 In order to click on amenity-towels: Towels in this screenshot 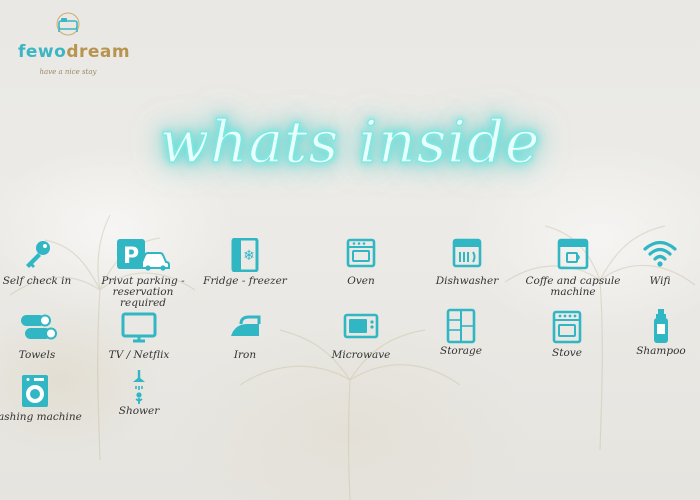, I will do `click(46, 336)`.